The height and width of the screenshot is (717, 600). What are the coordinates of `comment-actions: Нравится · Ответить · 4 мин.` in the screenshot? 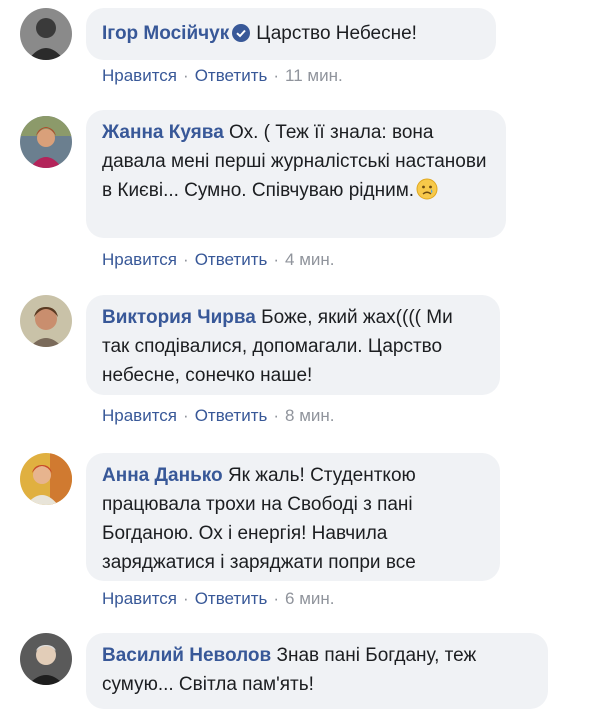 It's located at (218, 260).